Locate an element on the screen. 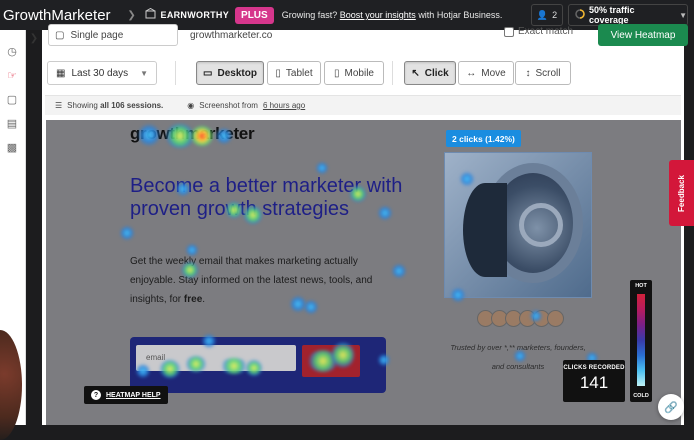 The image size is (694, 440). click-count-tooltip: 2 clicks (1.42%) is located at coordinates (483, 138).